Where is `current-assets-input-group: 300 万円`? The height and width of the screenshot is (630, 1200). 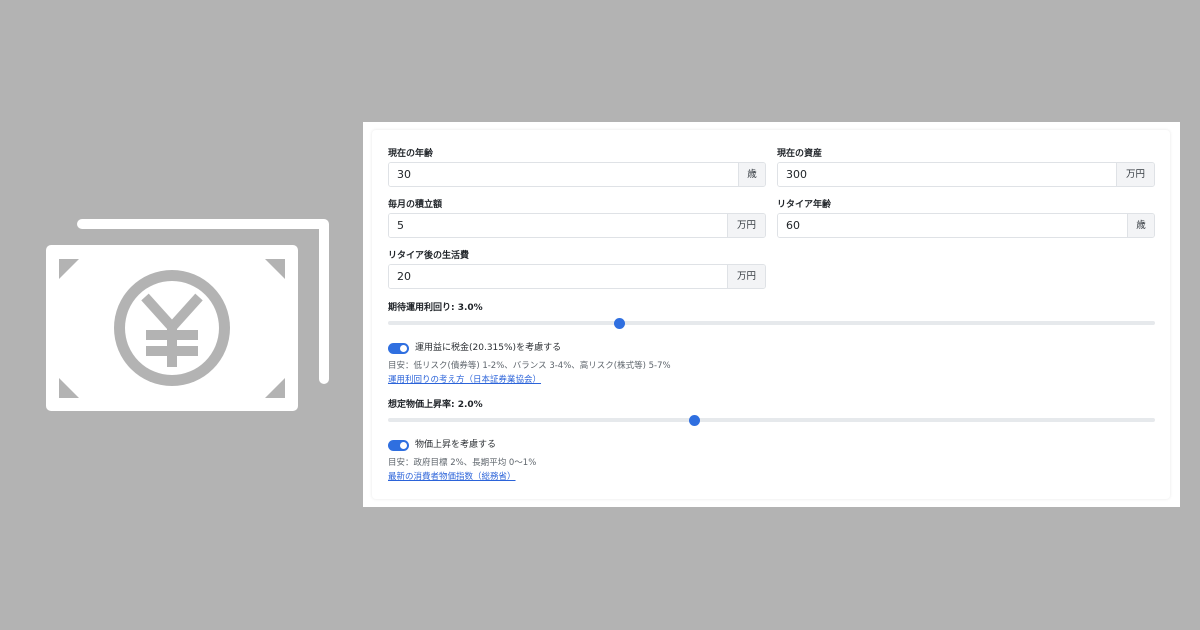 current-assets-input-group: 300 万円 is located at coordinates (966, 174).